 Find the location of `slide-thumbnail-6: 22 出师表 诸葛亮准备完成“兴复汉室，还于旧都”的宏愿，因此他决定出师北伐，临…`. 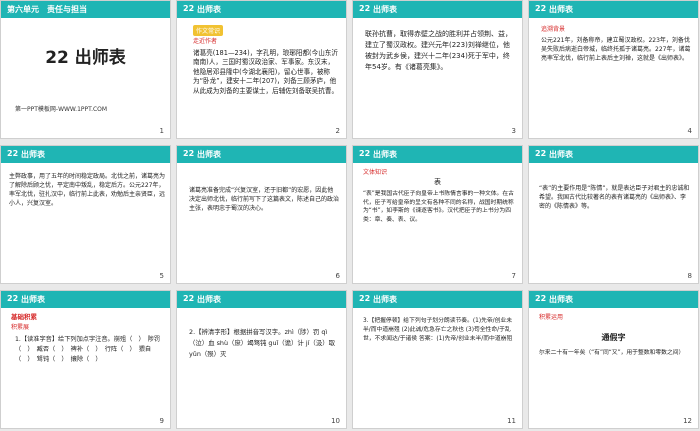

slide-thumbnail-6: 22 出师表 诸葛亮准备完成“兴复汉室，还于旧都”的宏愿，因此他决定出师北伐，临… is located at coordinates (261, 214).